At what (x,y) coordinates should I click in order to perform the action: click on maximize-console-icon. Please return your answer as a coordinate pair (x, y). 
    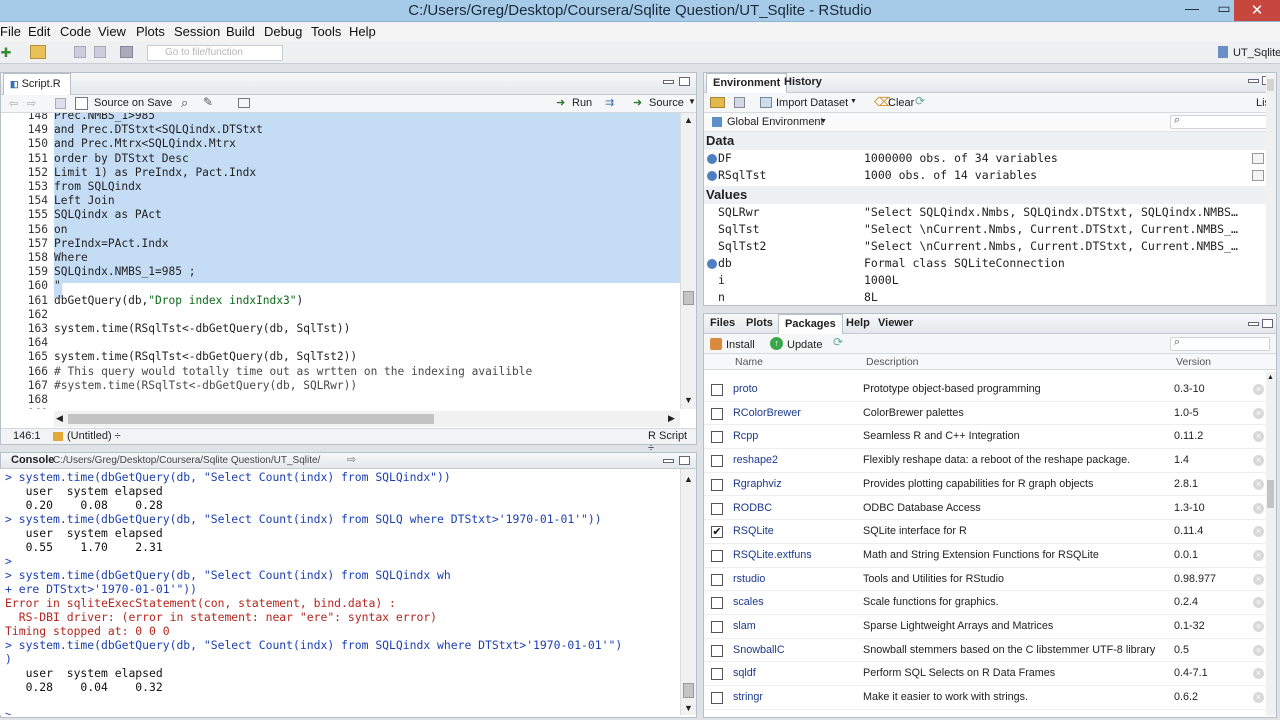
    Looking at the image, I should click on (684, 460).